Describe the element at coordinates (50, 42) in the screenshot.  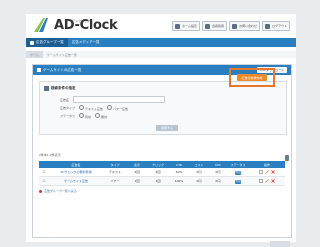
I see `nav-label: 広告グループ一覧` at that location.